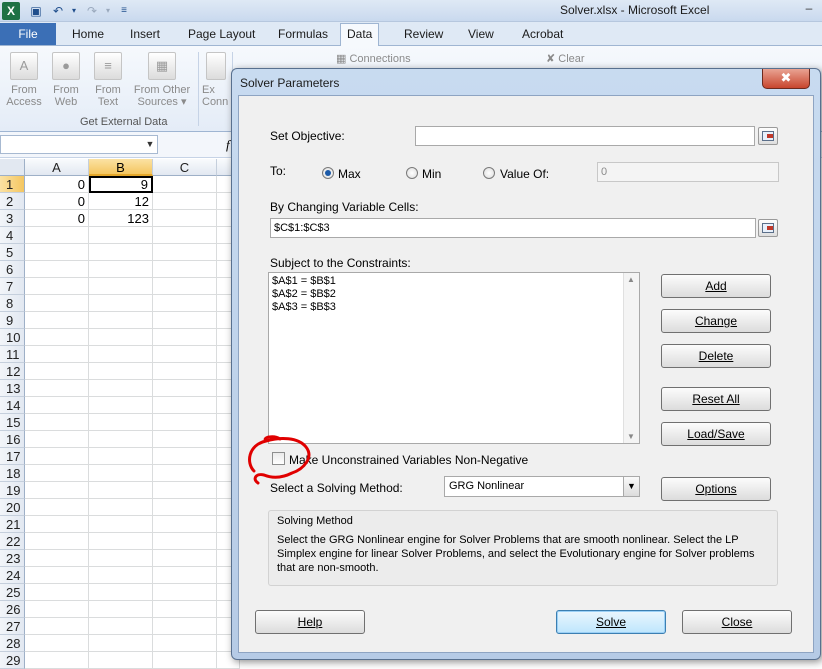 The height and width of the screenshot is (669, 822). I want to click on row-header: 20, so click(12, 507).